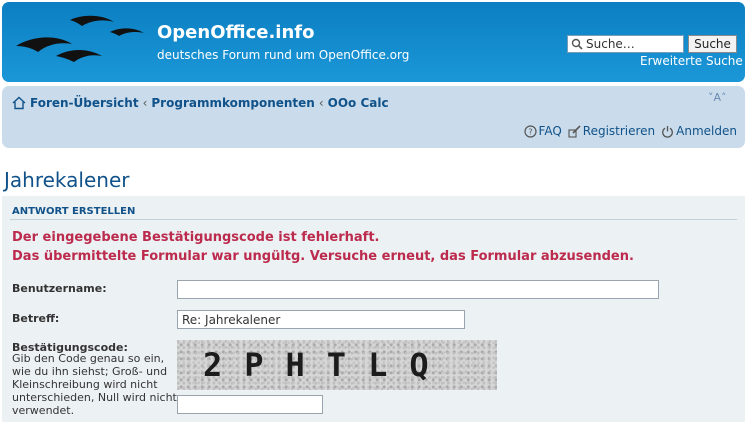  What do you see at coordinates (691, 61) in the screenshot?
I see `advanced-search-link: Erweiterte Suche` at bounding box center [691, 61].